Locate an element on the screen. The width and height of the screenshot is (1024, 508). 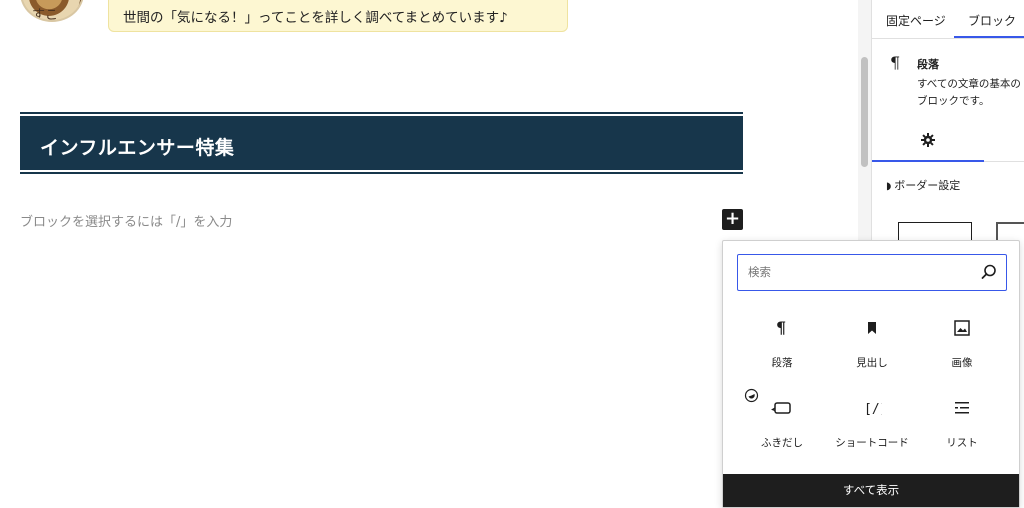
block-item-label: 見出し is located at coordinates (872, 363).